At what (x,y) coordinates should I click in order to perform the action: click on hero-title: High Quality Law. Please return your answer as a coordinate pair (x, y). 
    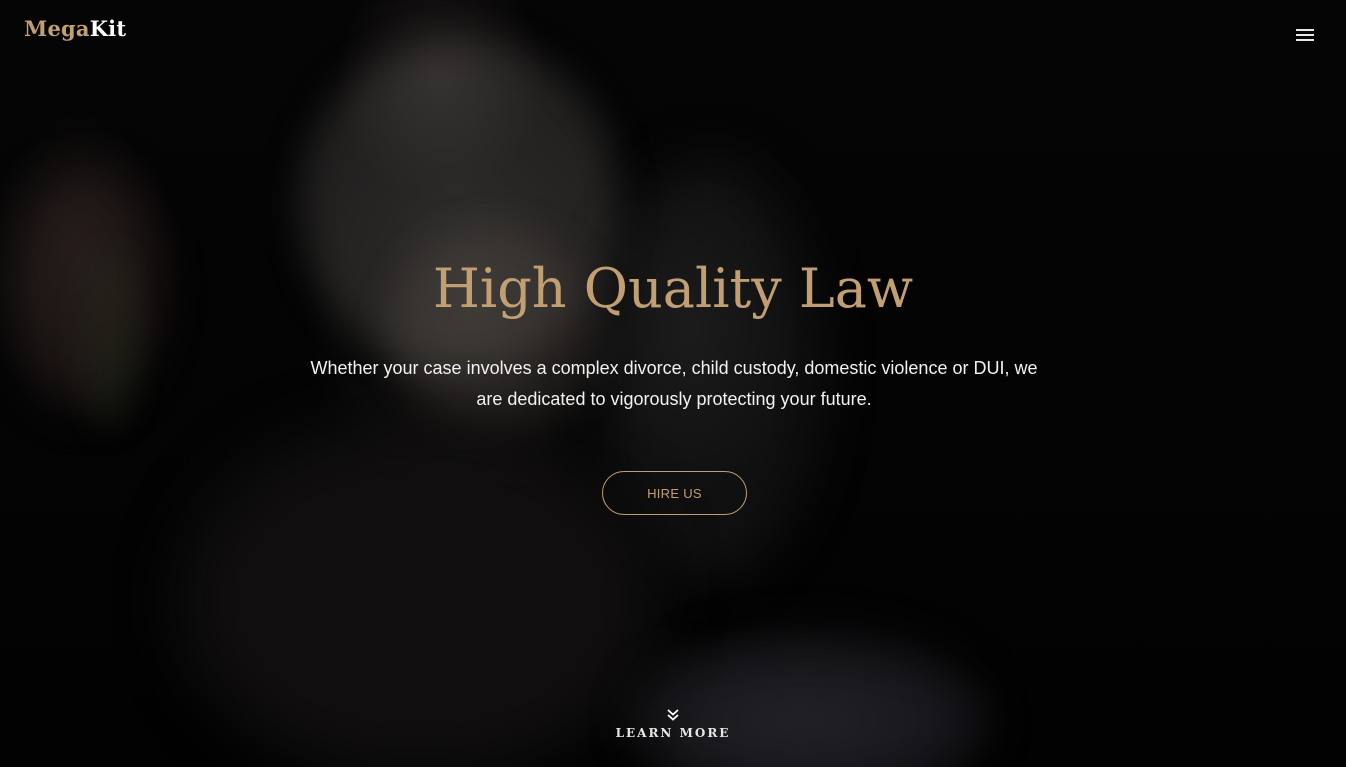
    Looking at the image, I should click on (673, 288).